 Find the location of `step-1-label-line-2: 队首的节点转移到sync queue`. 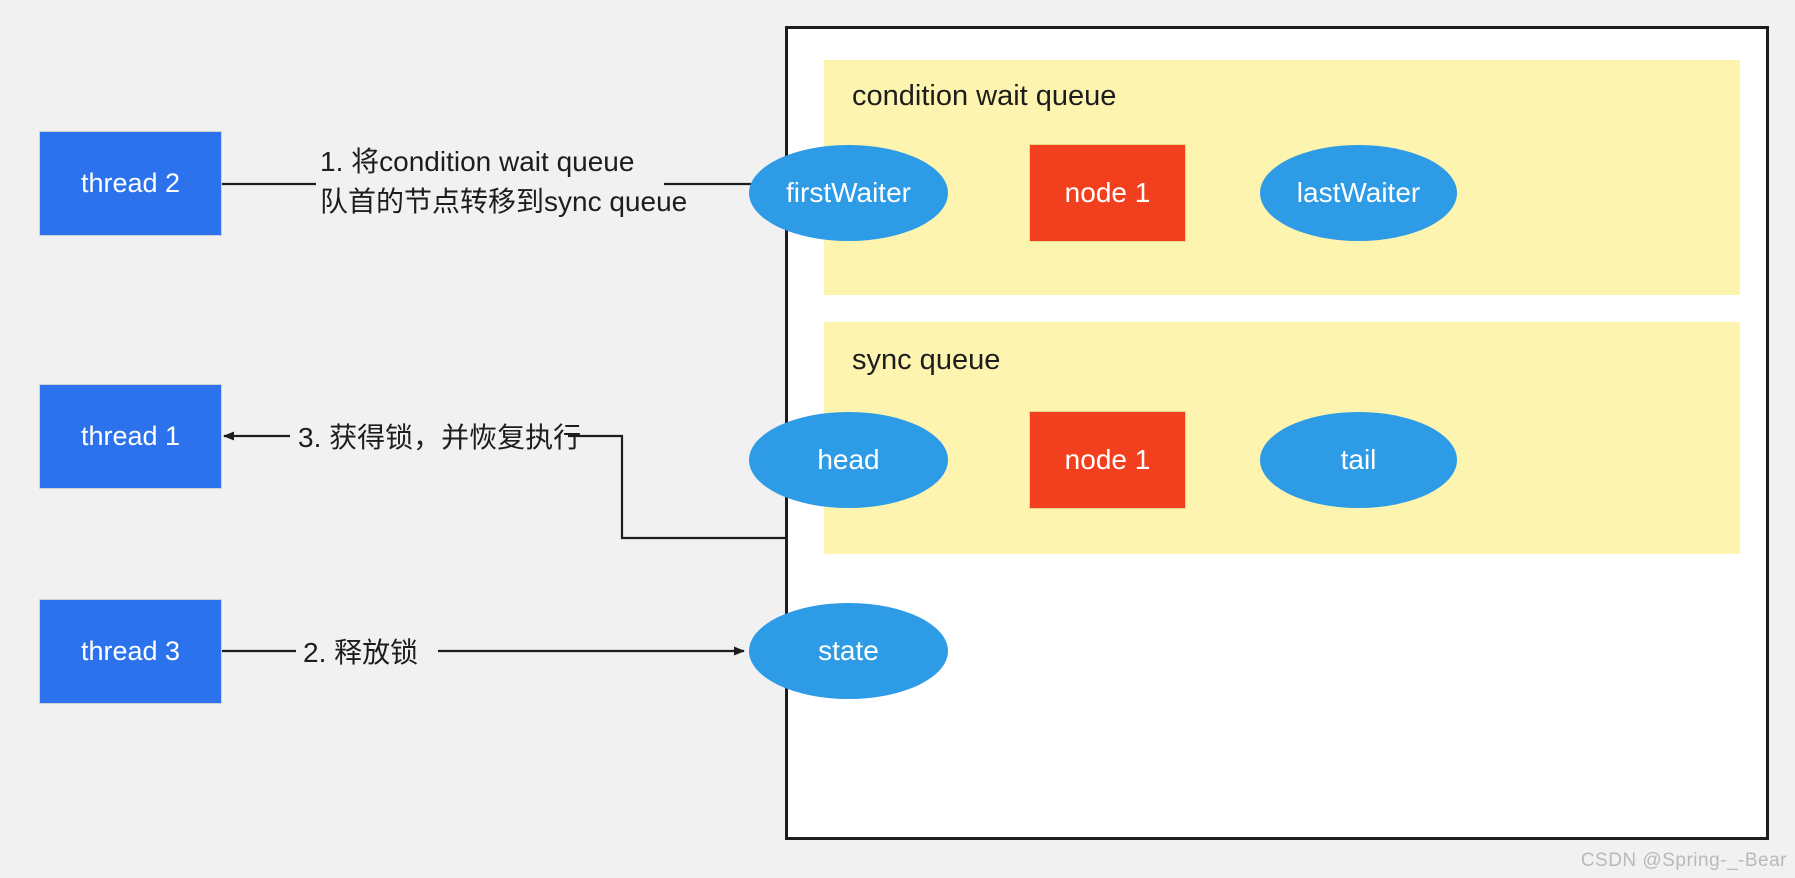

step-1-label-line-2: 队首的节点转移到sync queue is located at coordinates (504, 201).